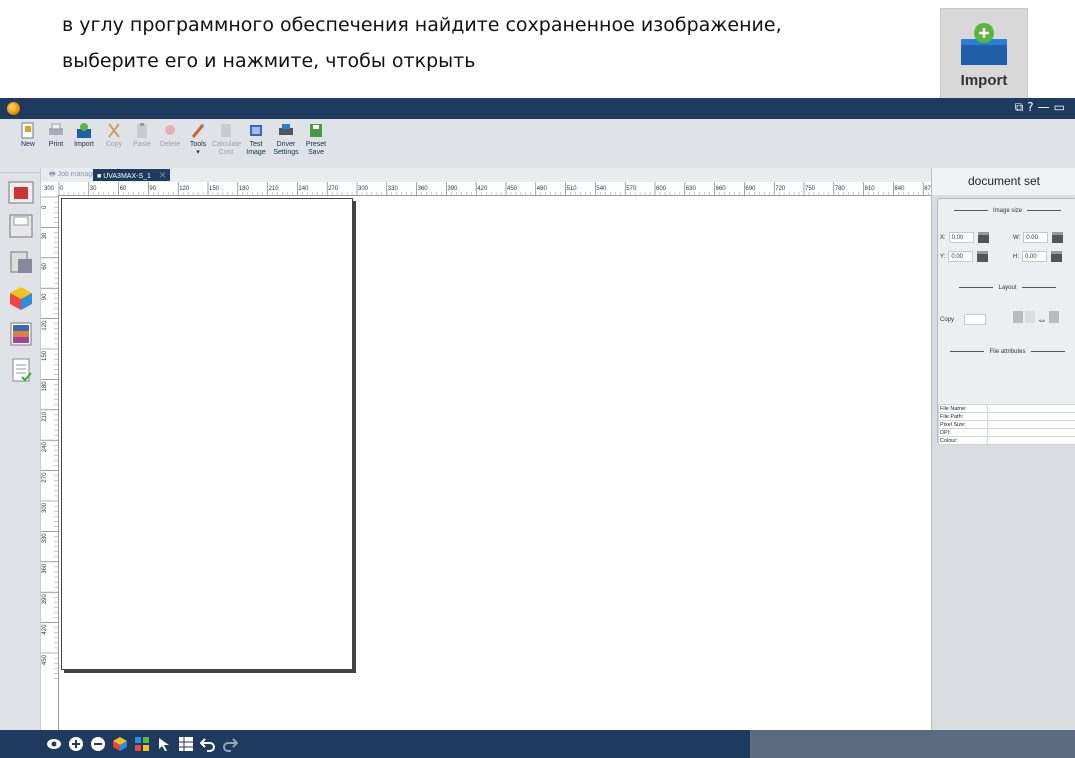 Image resolution: width=1075 pixels, height=758 pixels. What do you see at coordinates (870, 189) in the screenshot?
I see `ruler-label: 810` at bounding box center [870, 189].